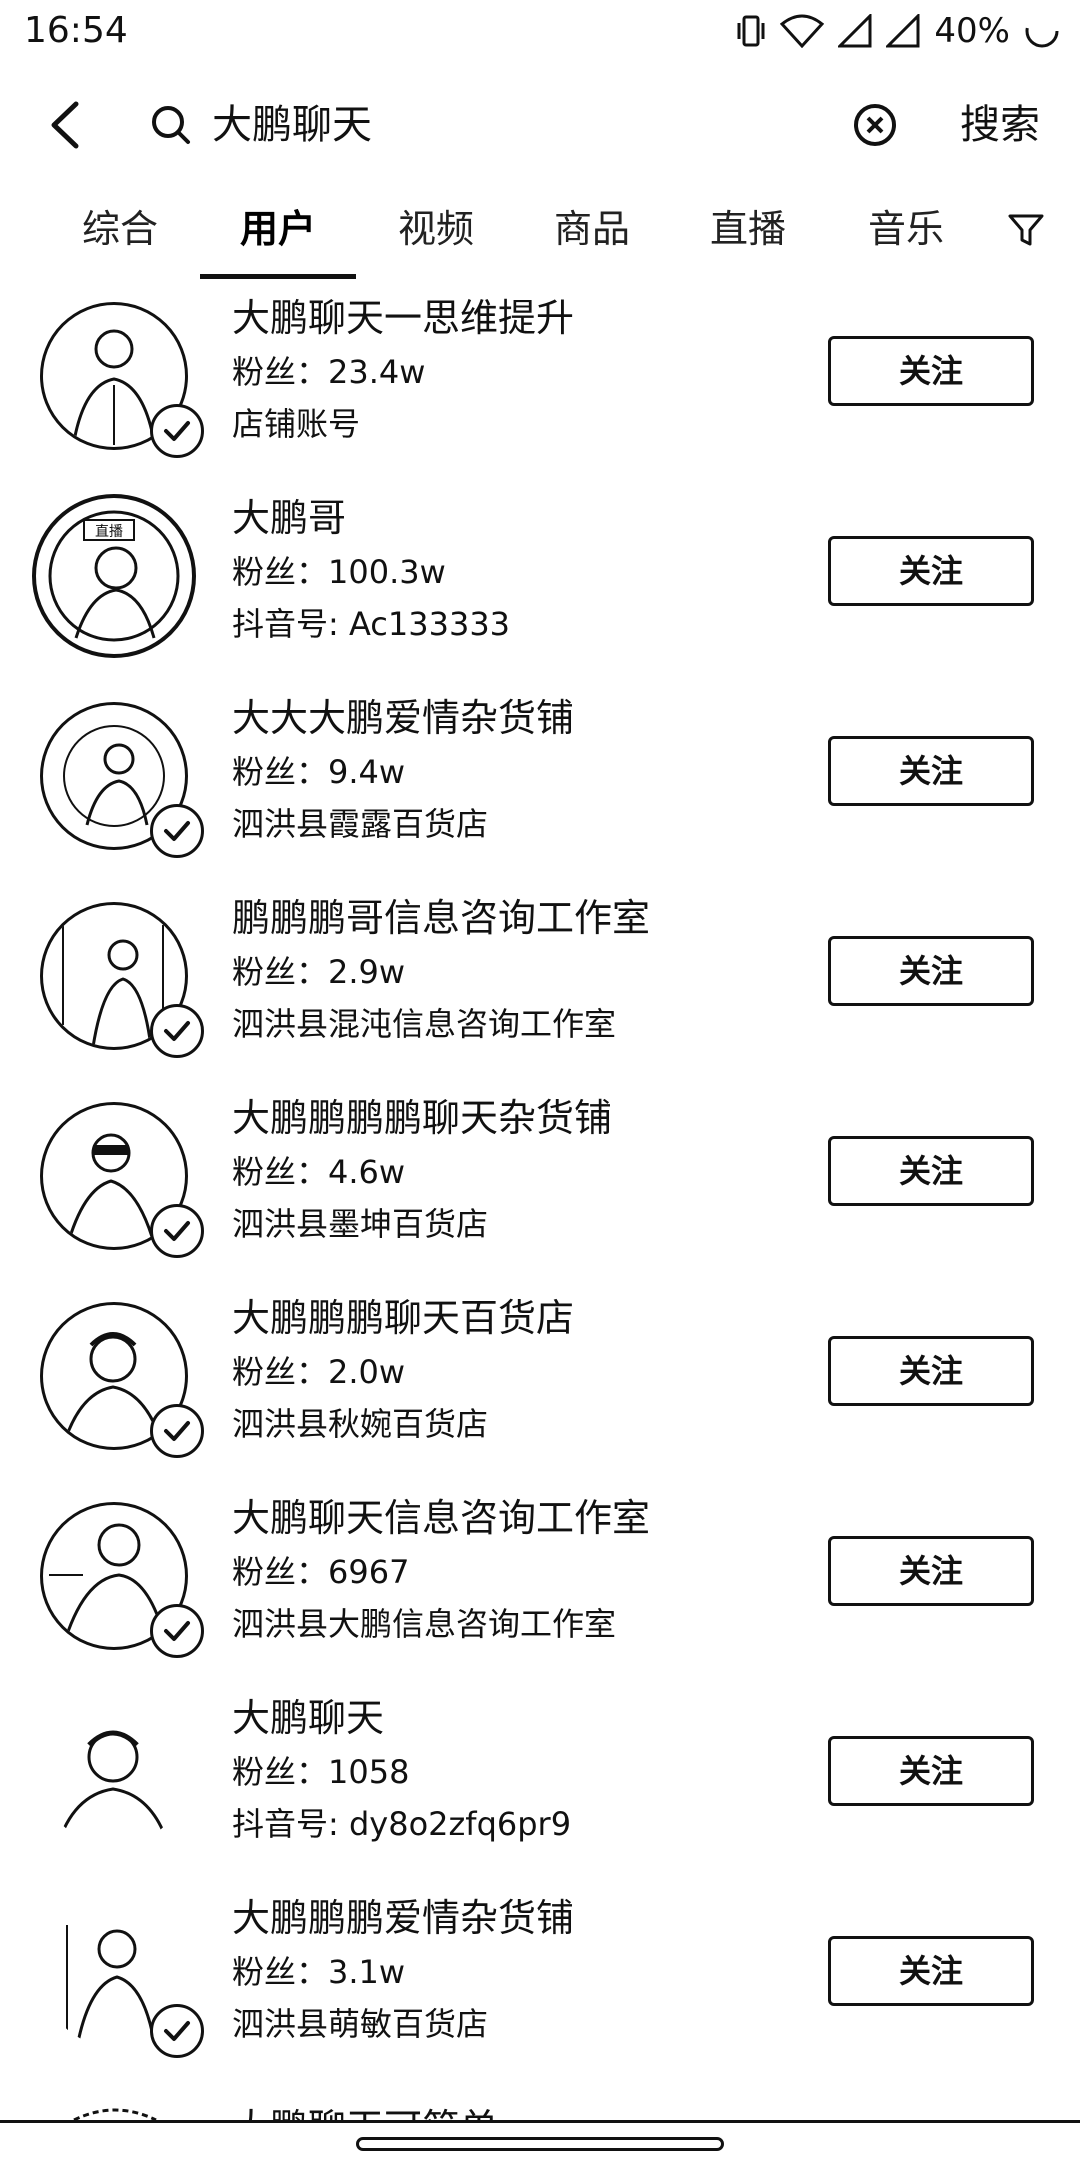 The image size is (1080, 2160). I want to click on clear-search-button, so click(875, 125).